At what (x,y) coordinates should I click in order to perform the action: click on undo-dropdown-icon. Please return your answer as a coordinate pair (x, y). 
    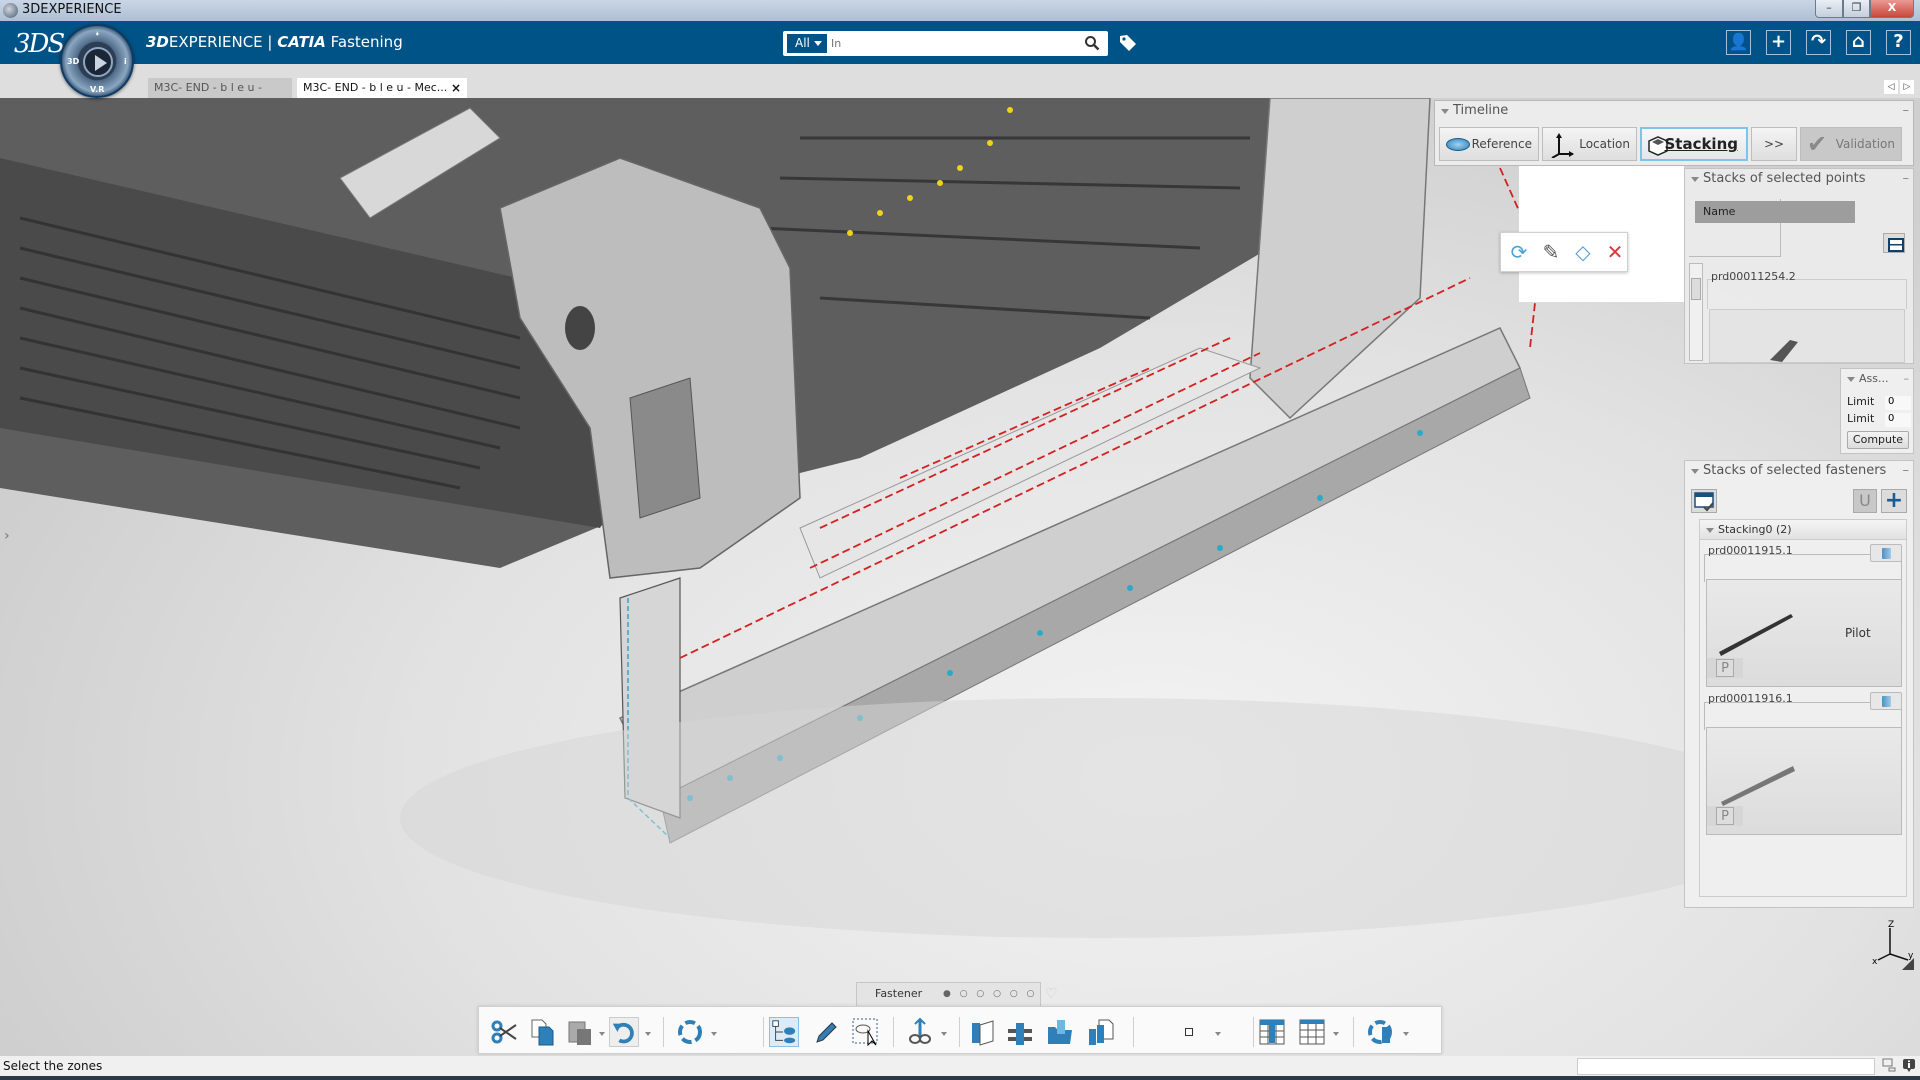
    Looking at the image, I should click on (648, 1034).